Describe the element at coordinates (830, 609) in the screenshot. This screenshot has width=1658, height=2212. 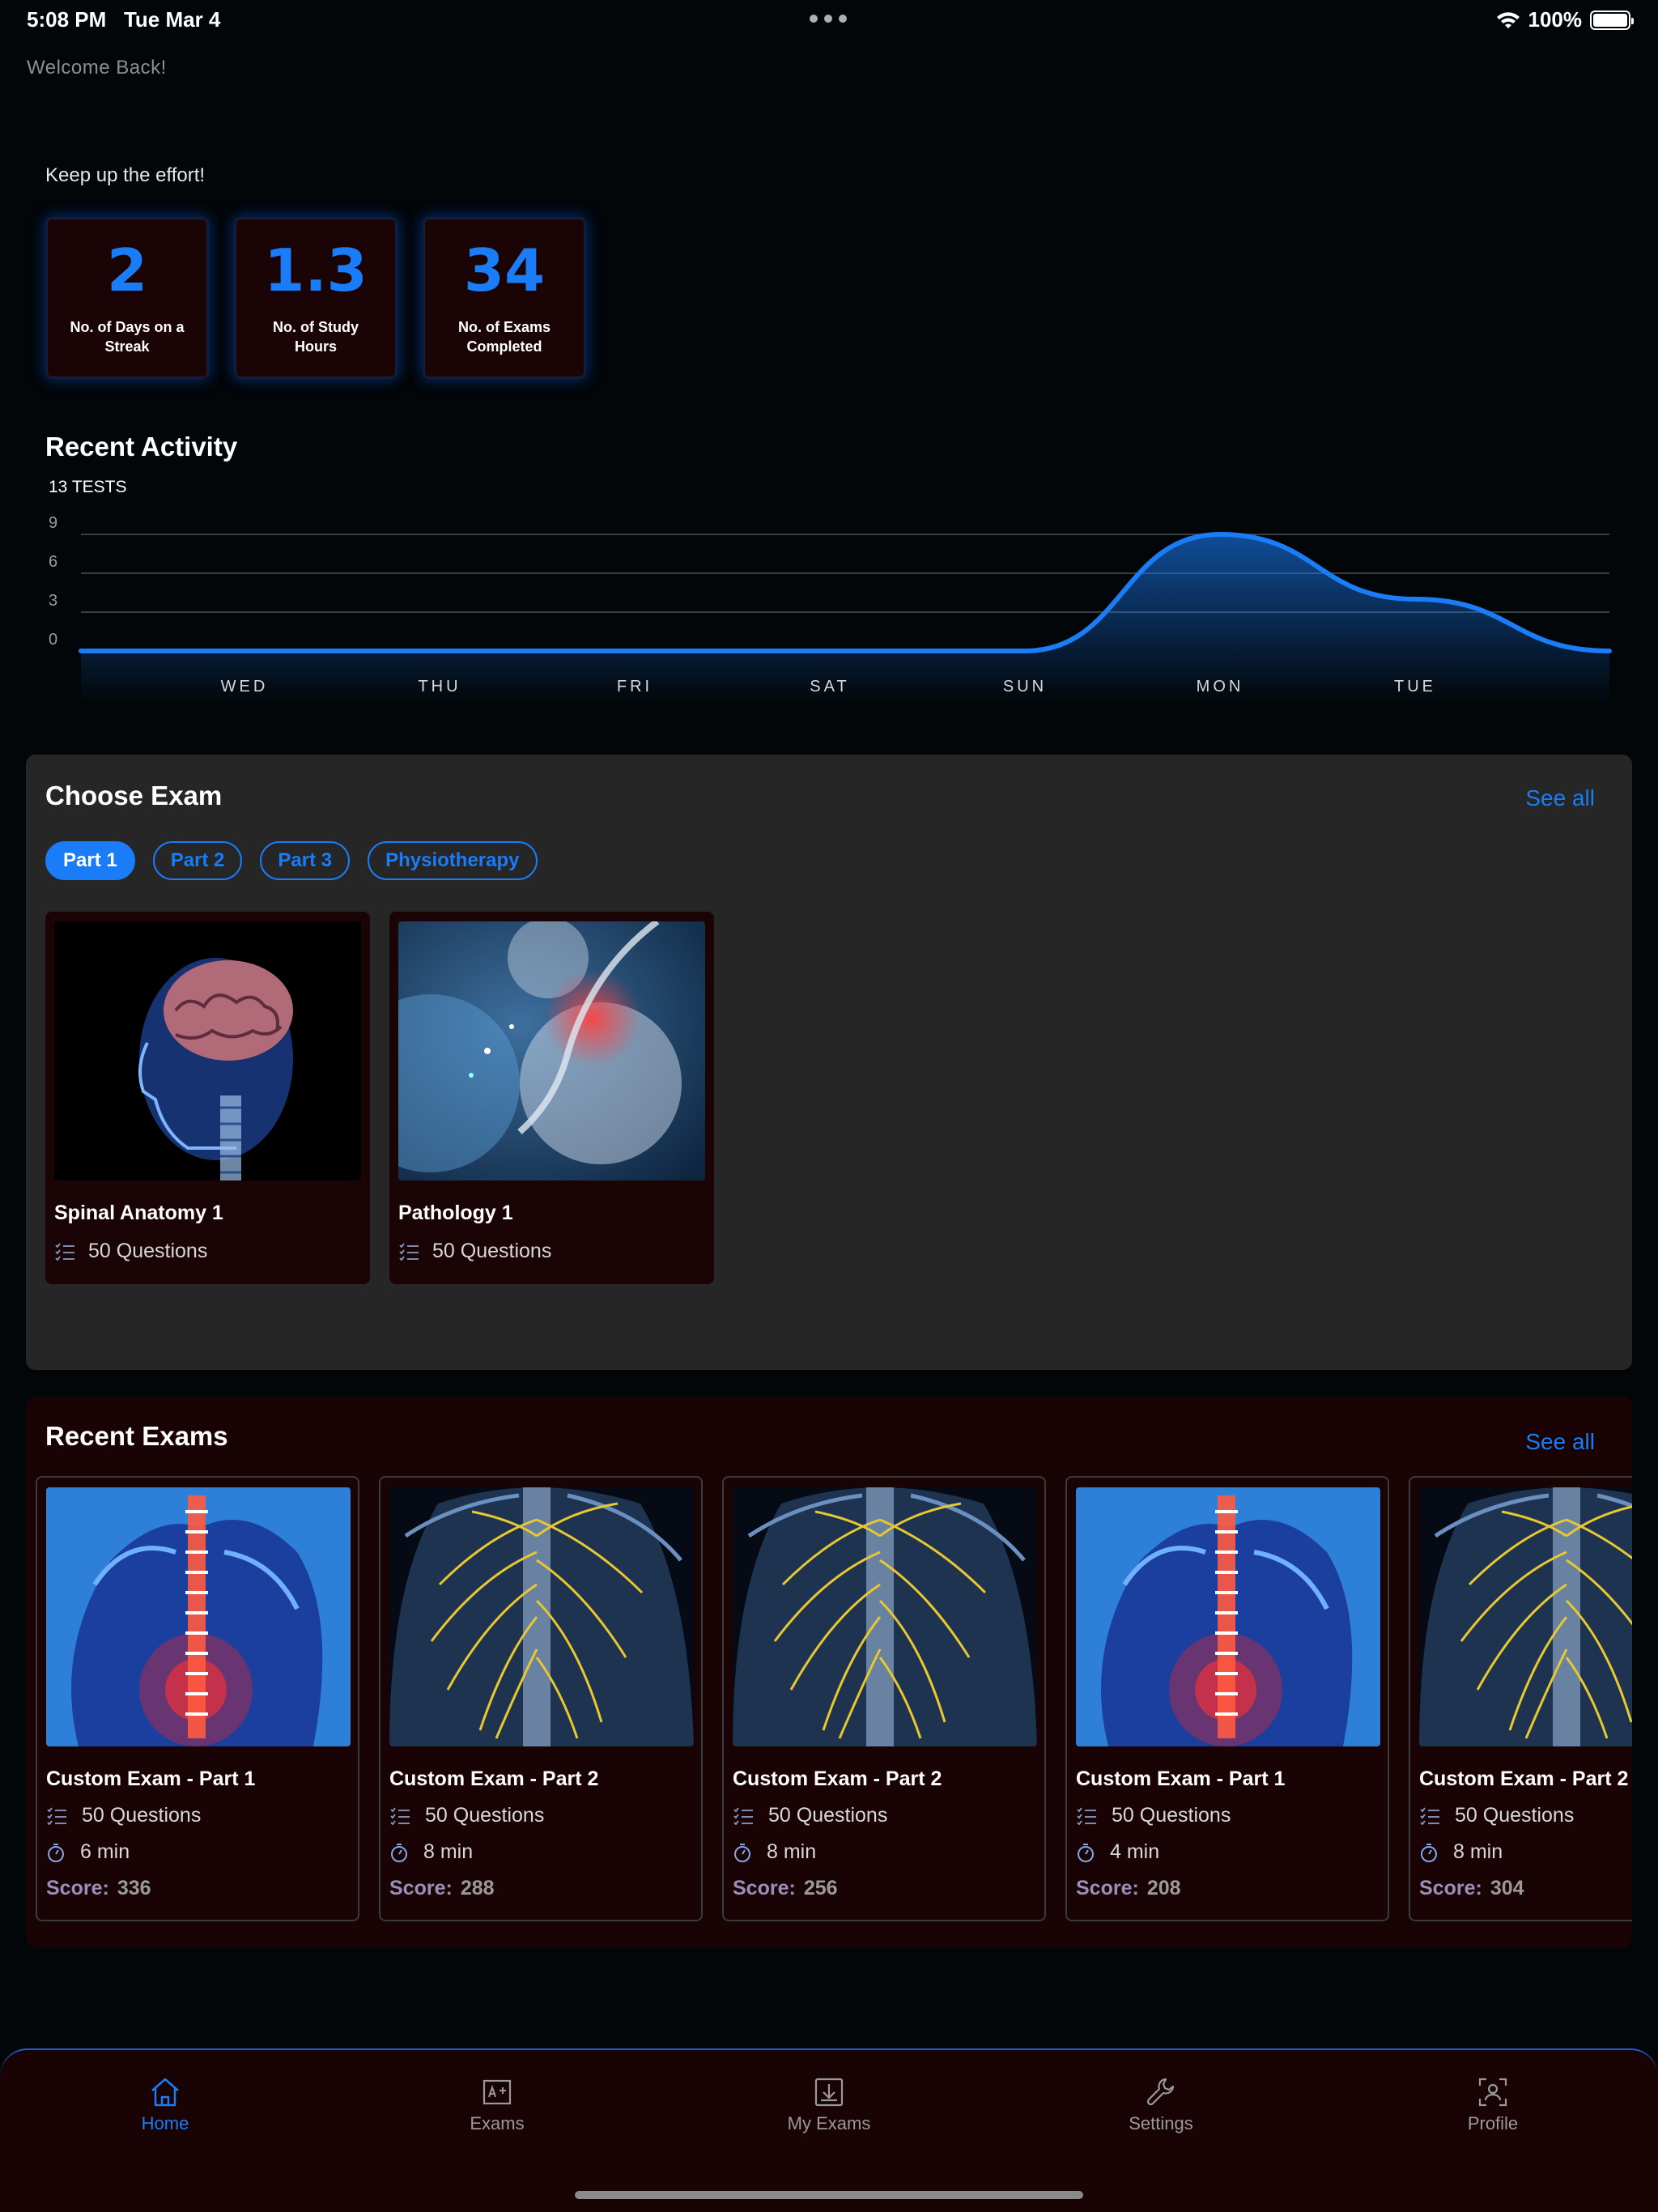
I see `activity-chart-svg: 0 3 6 9 WED THU FRI SAT SUN MON TUE` at that location.